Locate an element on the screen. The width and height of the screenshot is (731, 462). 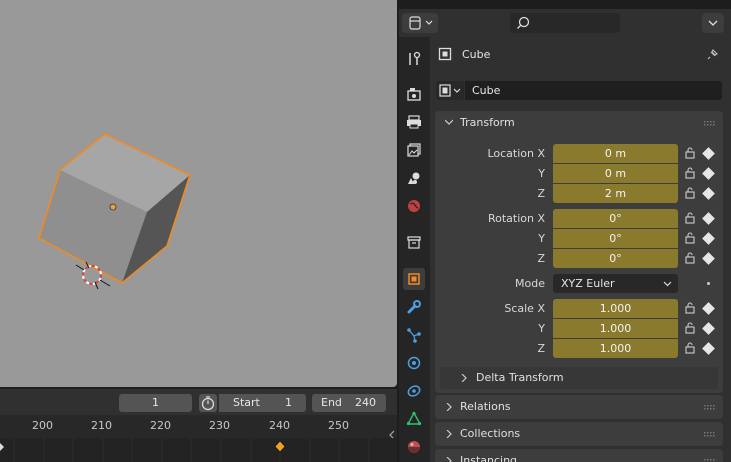
tab-object is located at coordinates (414, 279).